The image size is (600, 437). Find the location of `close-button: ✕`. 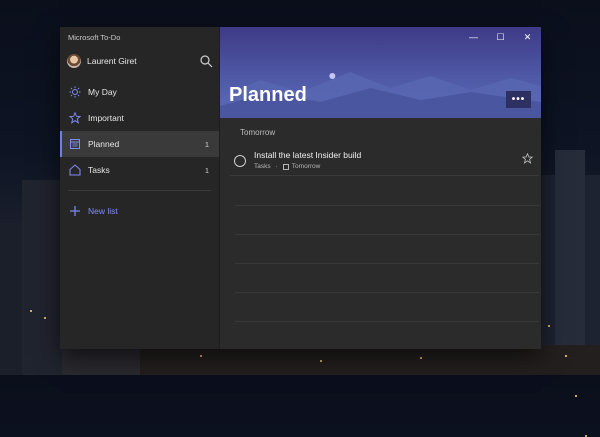

close-button: ✕ is located at coordinates (527, 37).